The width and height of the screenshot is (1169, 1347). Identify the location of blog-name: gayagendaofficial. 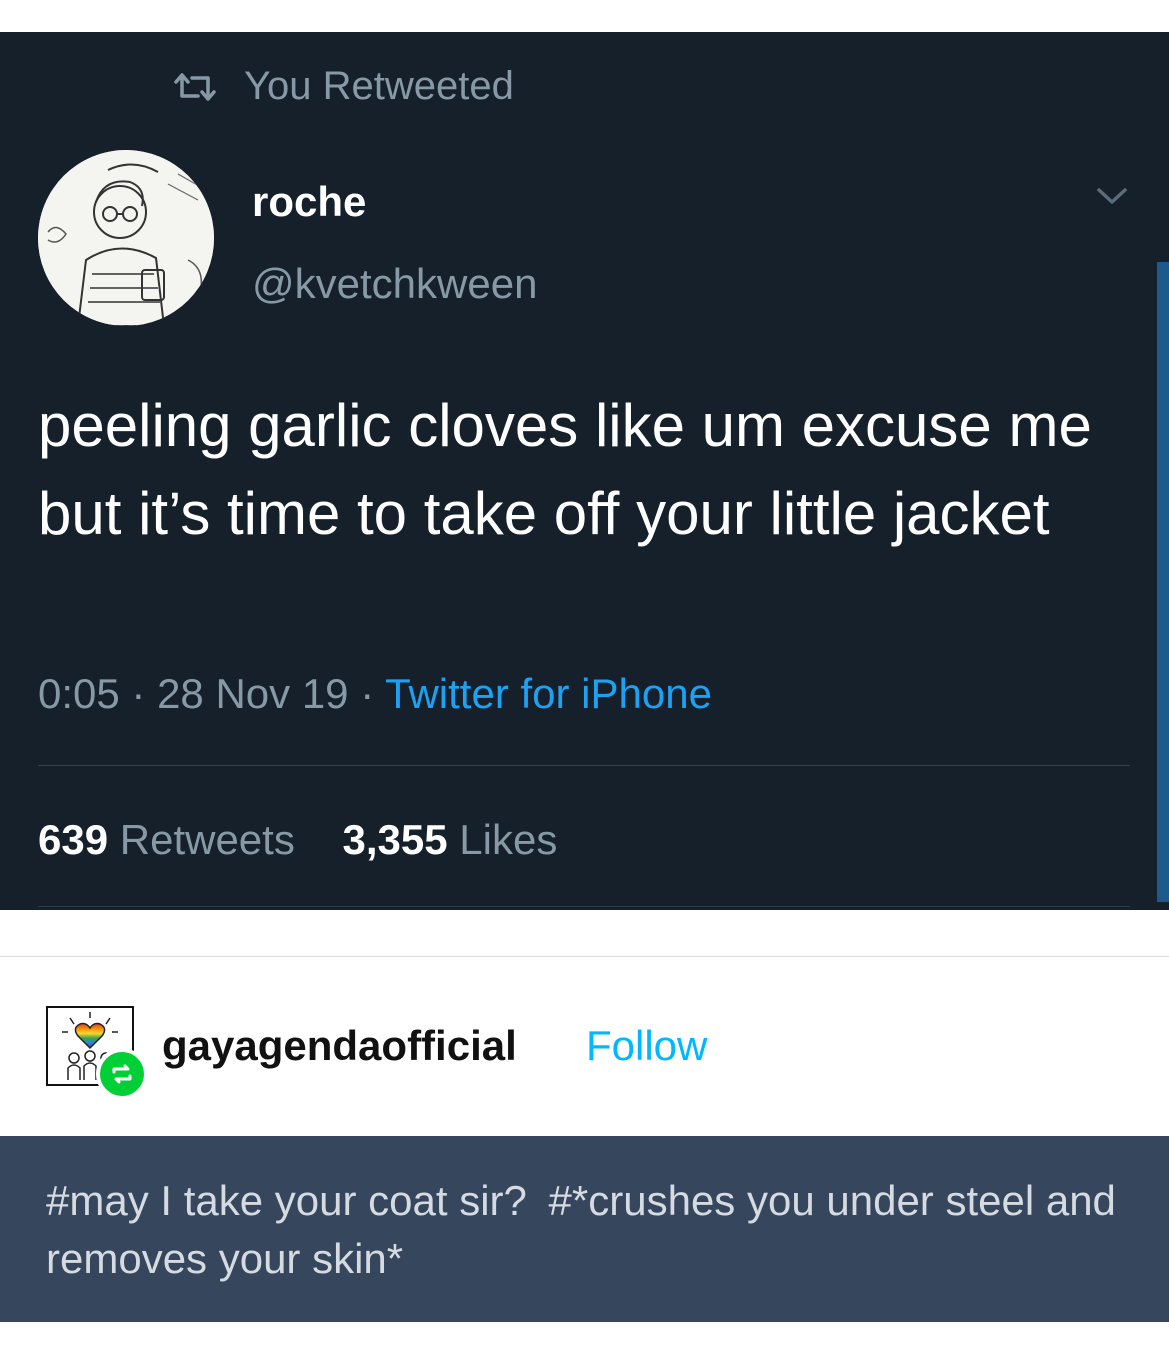
(339, 1046).